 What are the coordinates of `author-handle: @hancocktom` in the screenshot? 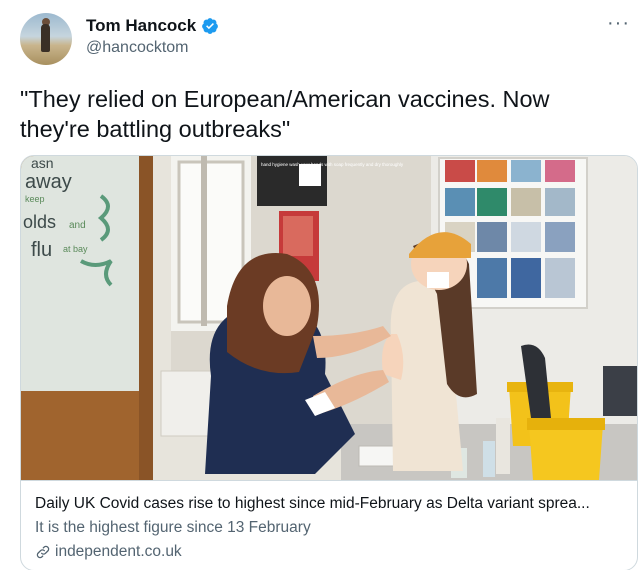 It's located at (137, 48).